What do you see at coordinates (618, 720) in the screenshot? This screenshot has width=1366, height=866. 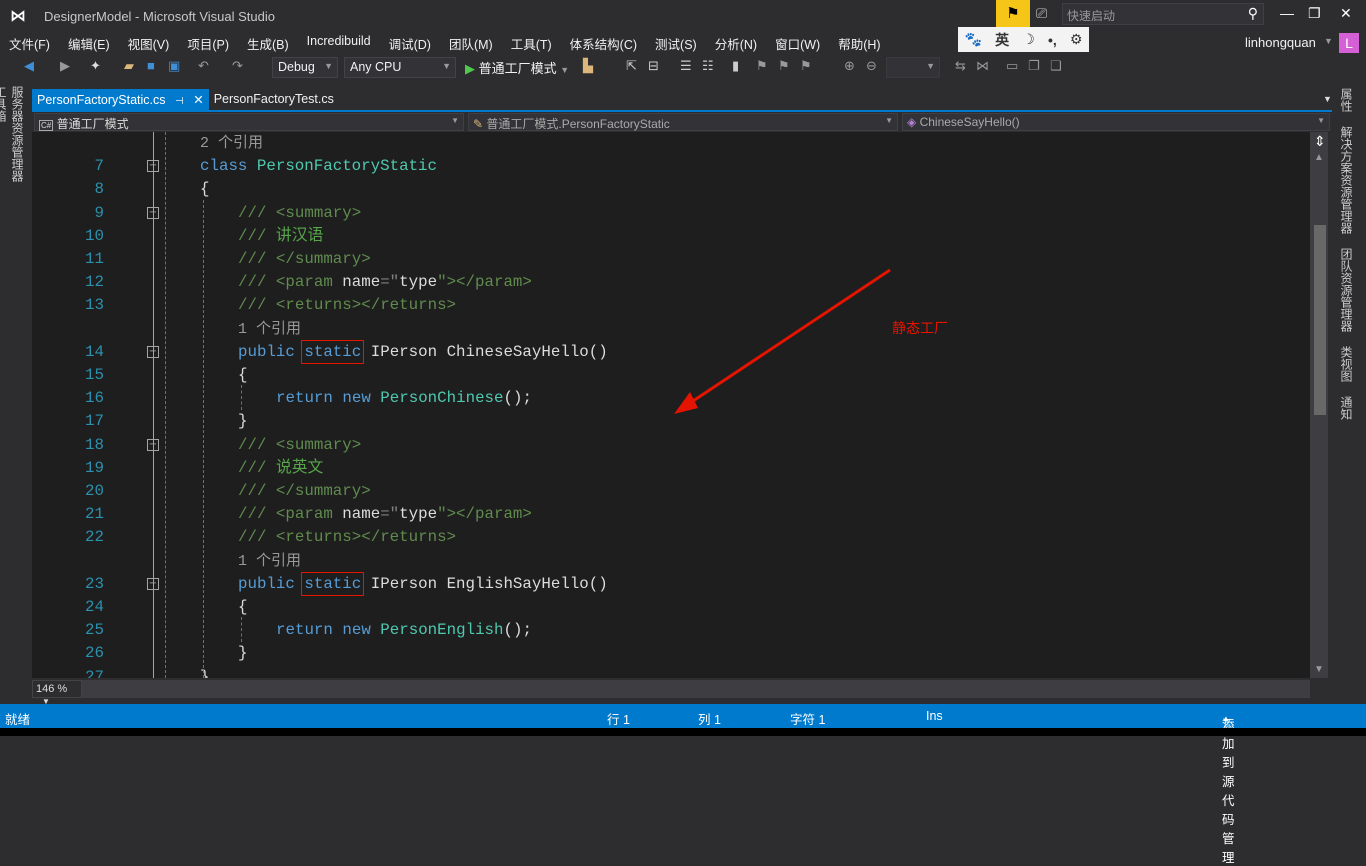 I see `status-line: 行 1` at bounding box center [618, 720].